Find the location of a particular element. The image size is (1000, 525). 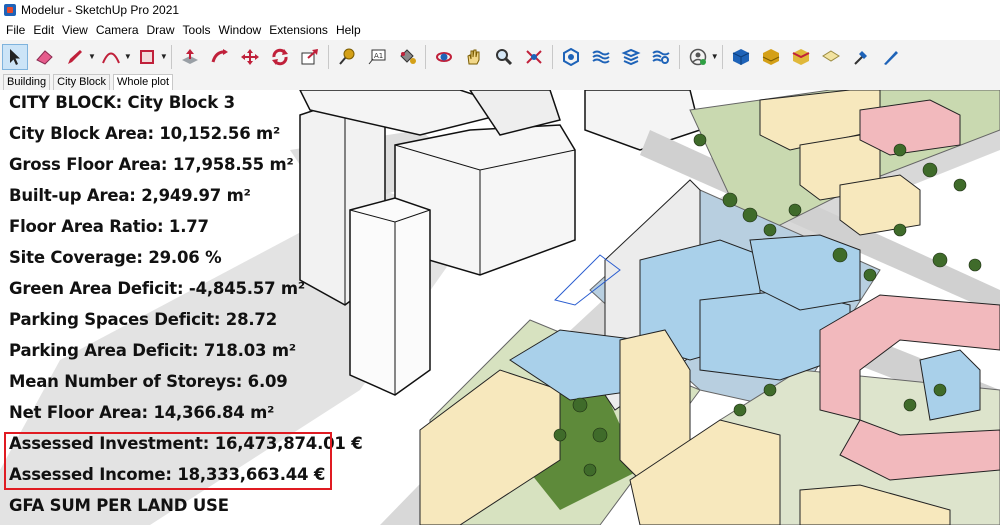

sandbox-from-contours-button is located at coordinates (741, 57).